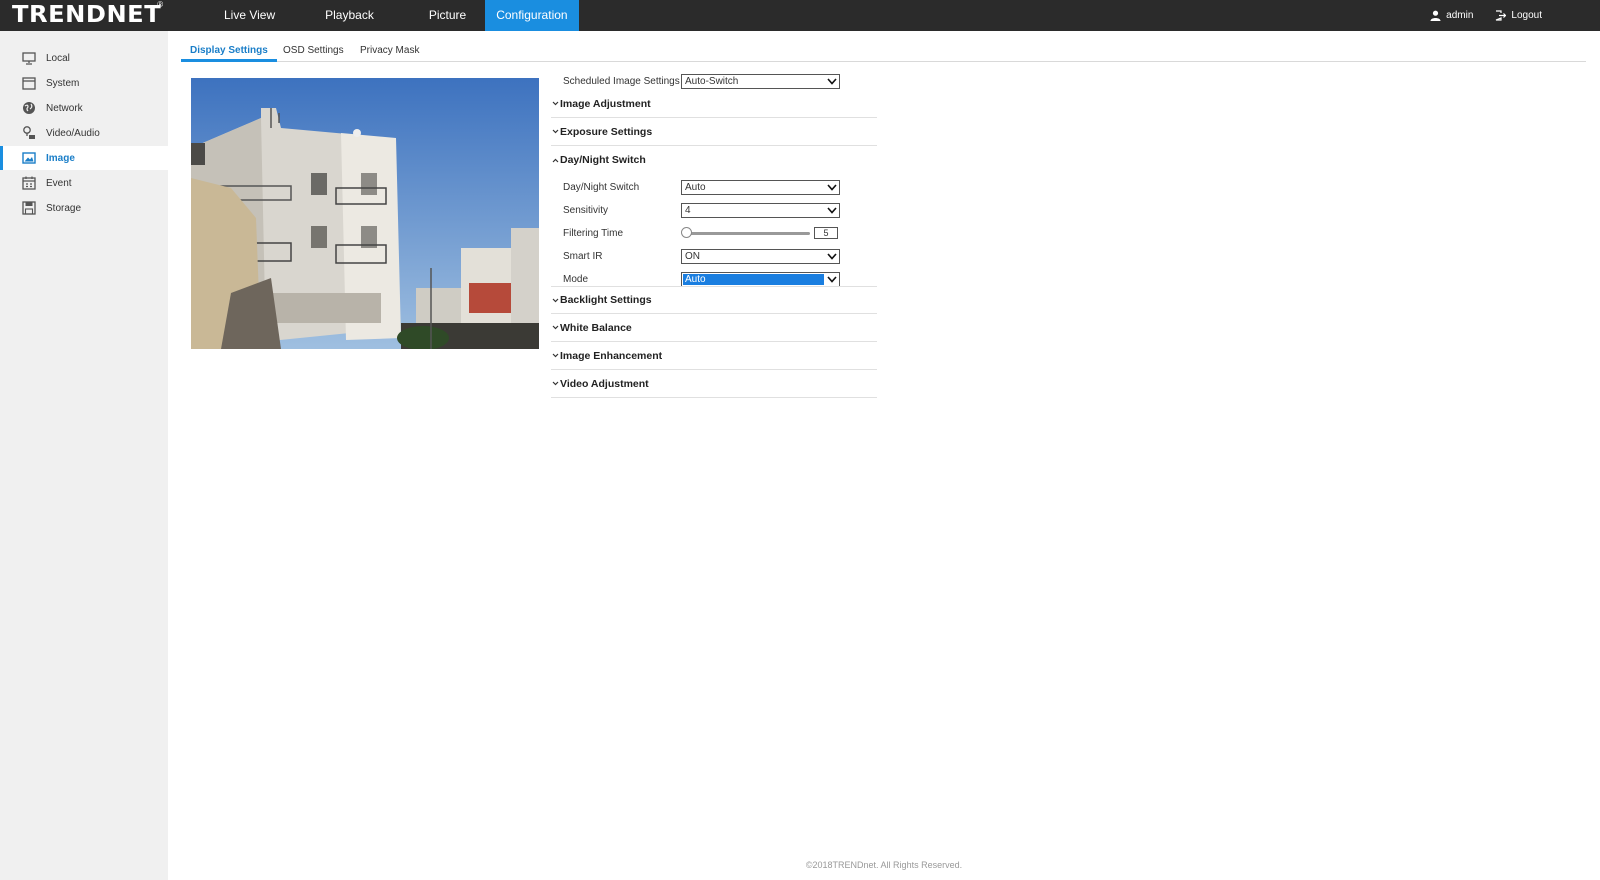 Image resolution: width=1600 pixels, height=880 pixels. What do you see at coordinates (64, 208) in the screenshot?
I see `sidebar-item-label: Storage` at bounding box center [64, 208].